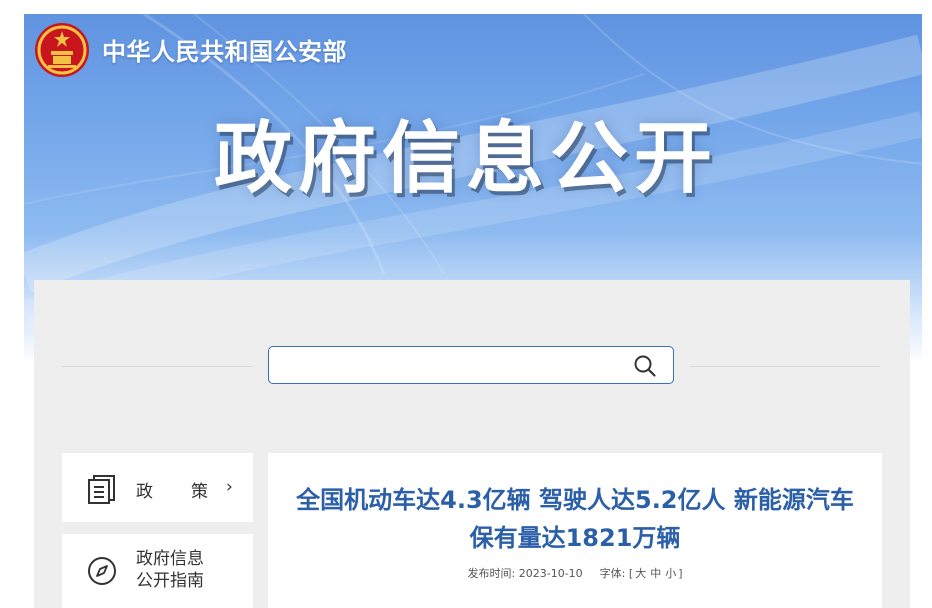 This screenshot has height=608, width=932. I want to click on sidebar-item-disclosure-guide: 政府信息 公开指南, so click(157, 571).